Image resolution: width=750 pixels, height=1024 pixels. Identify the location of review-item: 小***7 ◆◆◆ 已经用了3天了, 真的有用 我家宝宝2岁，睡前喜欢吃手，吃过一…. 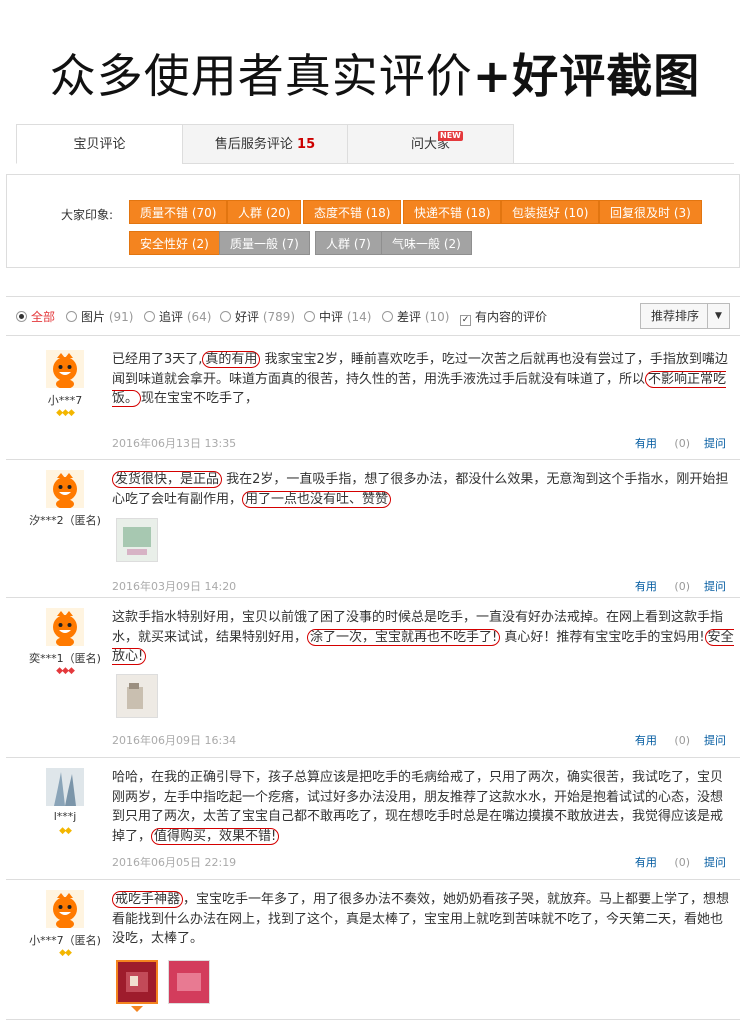
(373, 400).